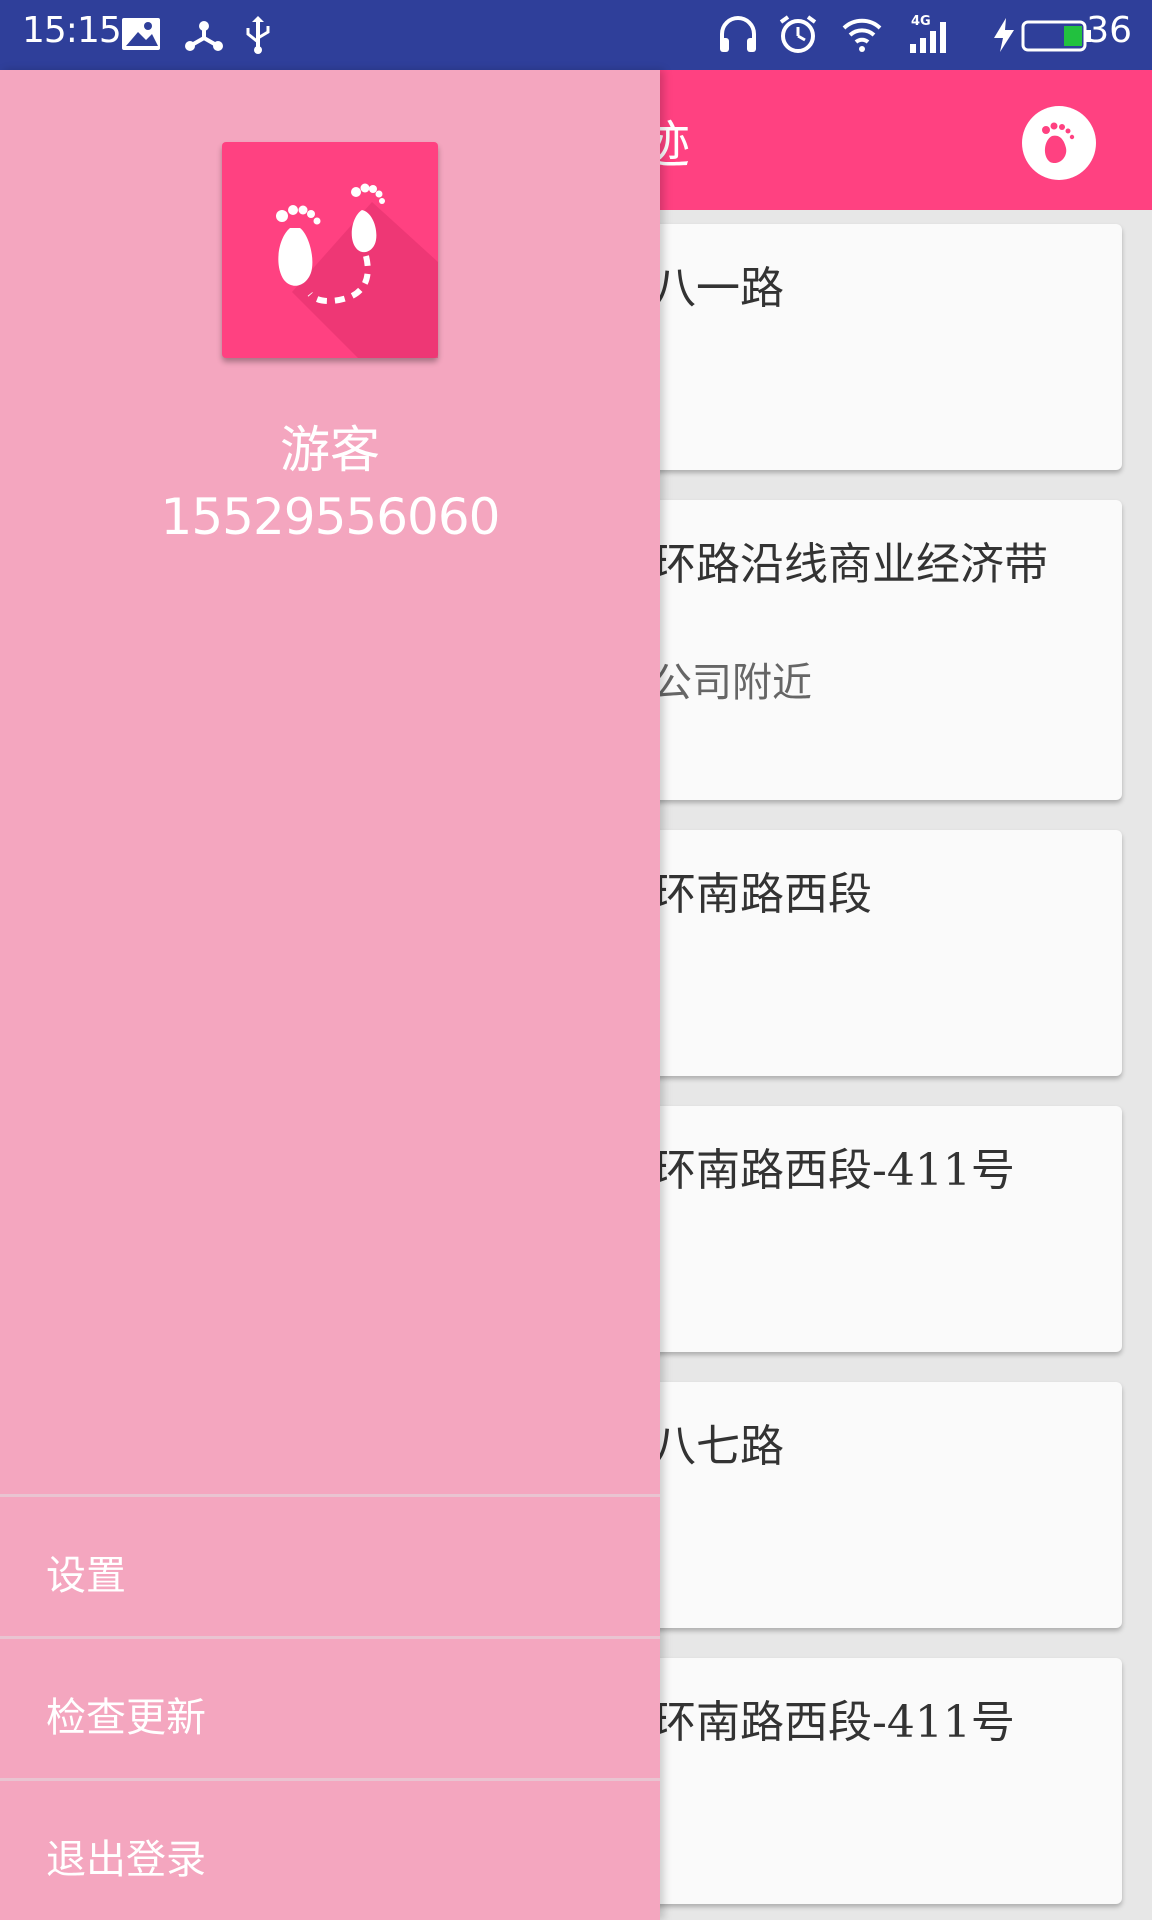  Describe the element at coordinates (330, 1565) in the screenshot. I see `menu-item-settings: 设置` at that location.